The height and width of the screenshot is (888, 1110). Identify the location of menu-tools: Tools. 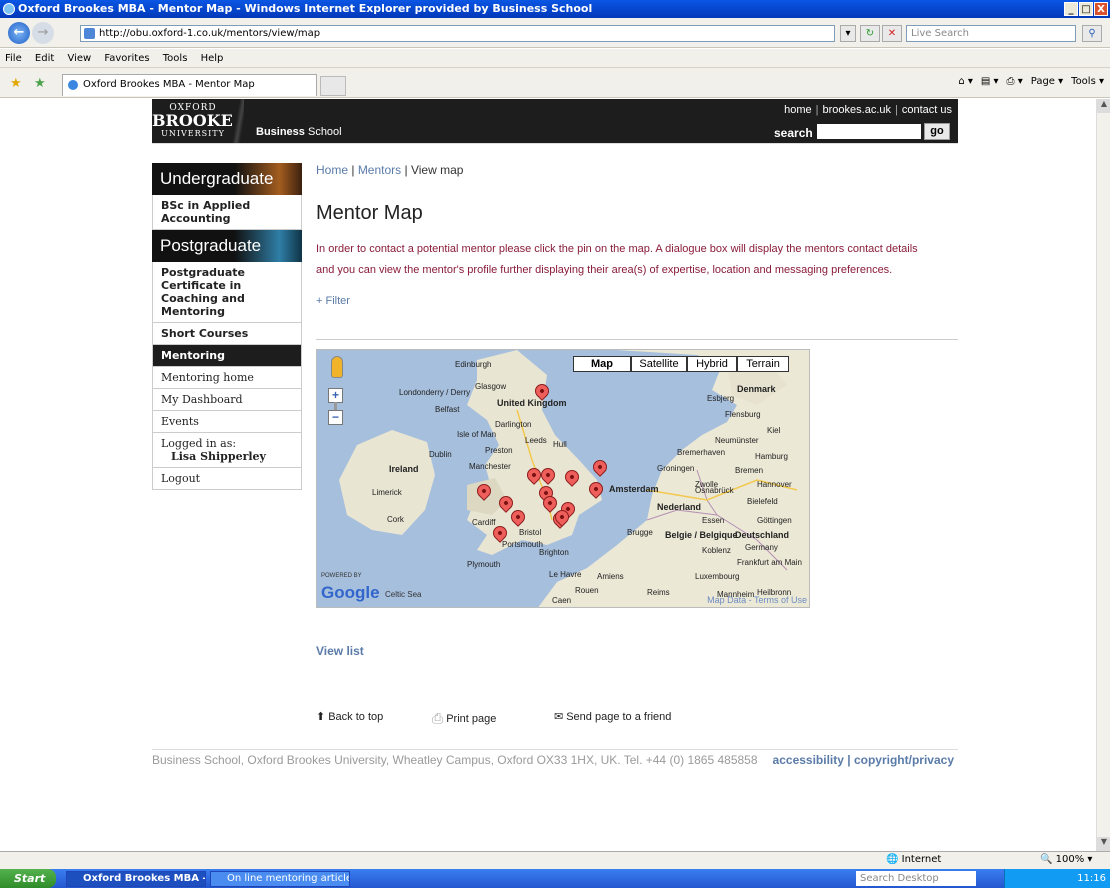
(175, 58).